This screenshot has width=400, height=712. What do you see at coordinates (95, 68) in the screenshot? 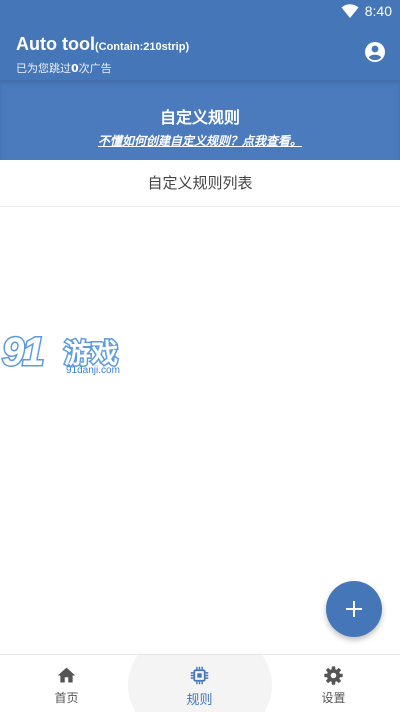
I see `ad-skip-suffix: 次广告` at bounding box center [95, 68].